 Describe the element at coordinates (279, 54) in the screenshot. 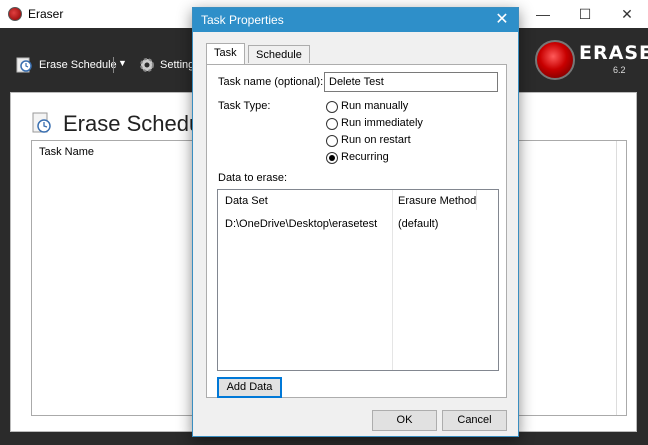

I see `tab-schedule: Schedule` at that location.